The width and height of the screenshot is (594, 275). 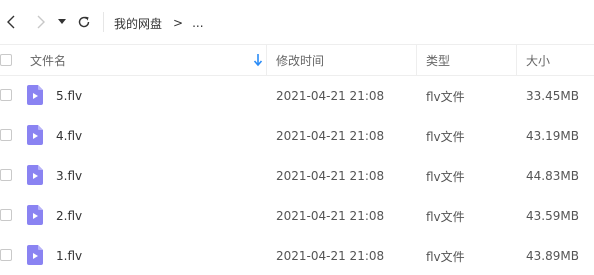 I want to click on column-header-type-label: 类型, so click(x=438, y=60).